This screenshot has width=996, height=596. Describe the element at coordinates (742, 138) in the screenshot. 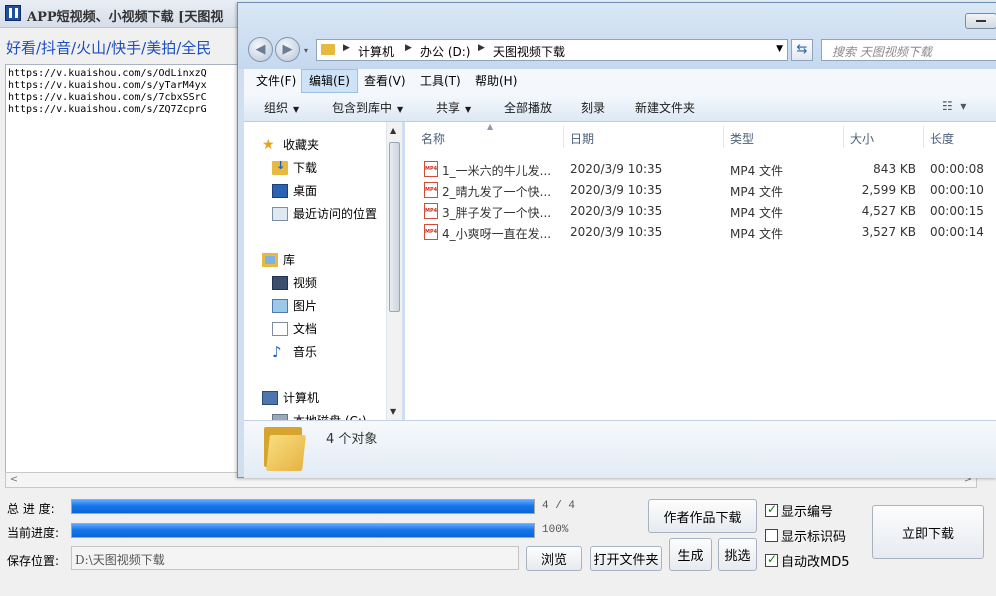

I see `column-header-type: 类型` at that location.